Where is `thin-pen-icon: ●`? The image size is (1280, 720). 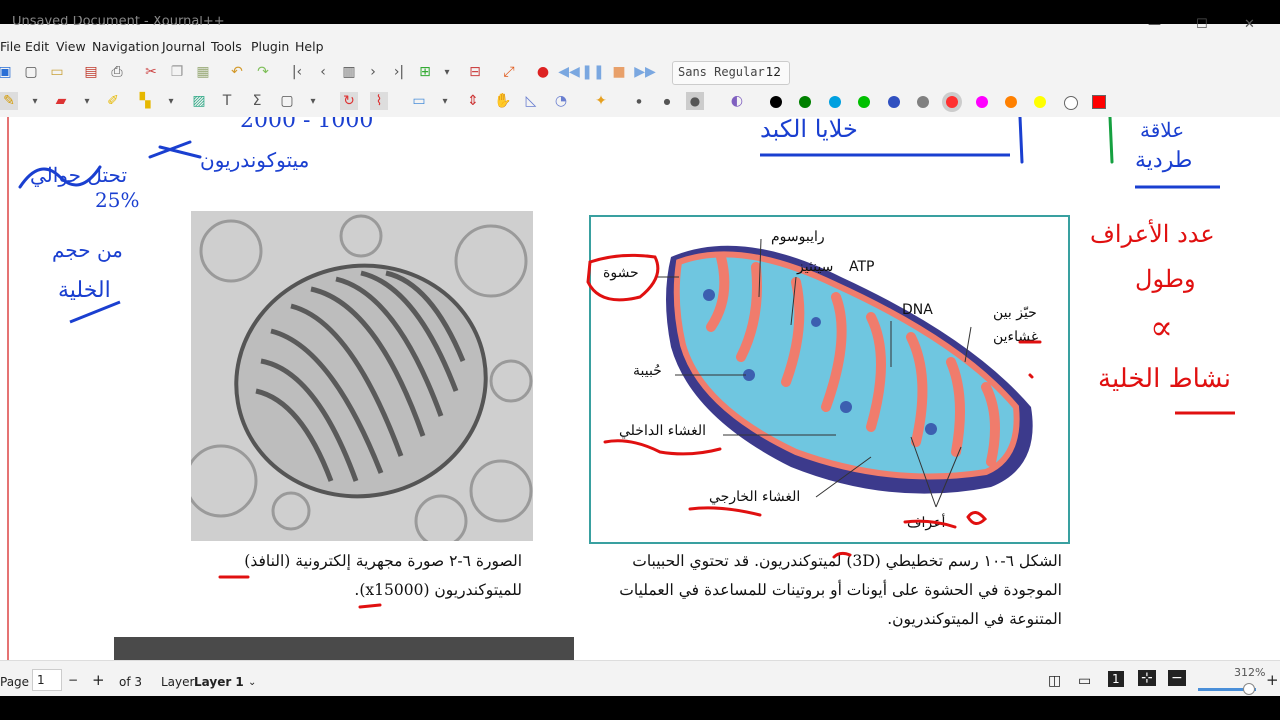
thin-pen-icon: ● is located at coordinates (639, 101).